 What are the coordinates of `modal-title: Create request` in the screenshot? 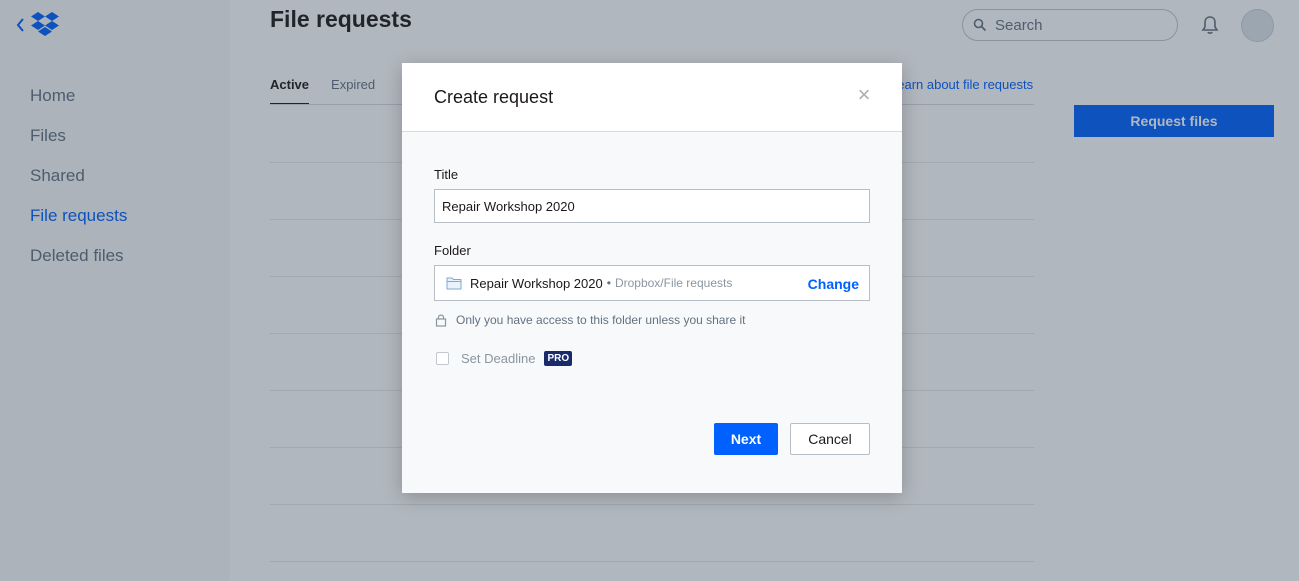 It's located at (494, 97).